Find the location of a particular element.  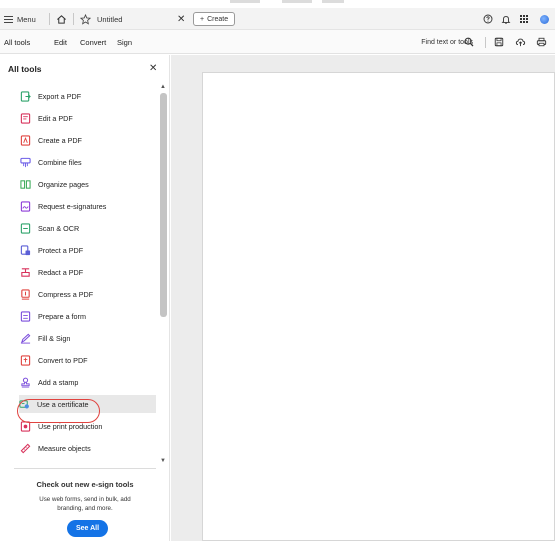

menu-all-tools: All tools is located at coordinates (17, 42).